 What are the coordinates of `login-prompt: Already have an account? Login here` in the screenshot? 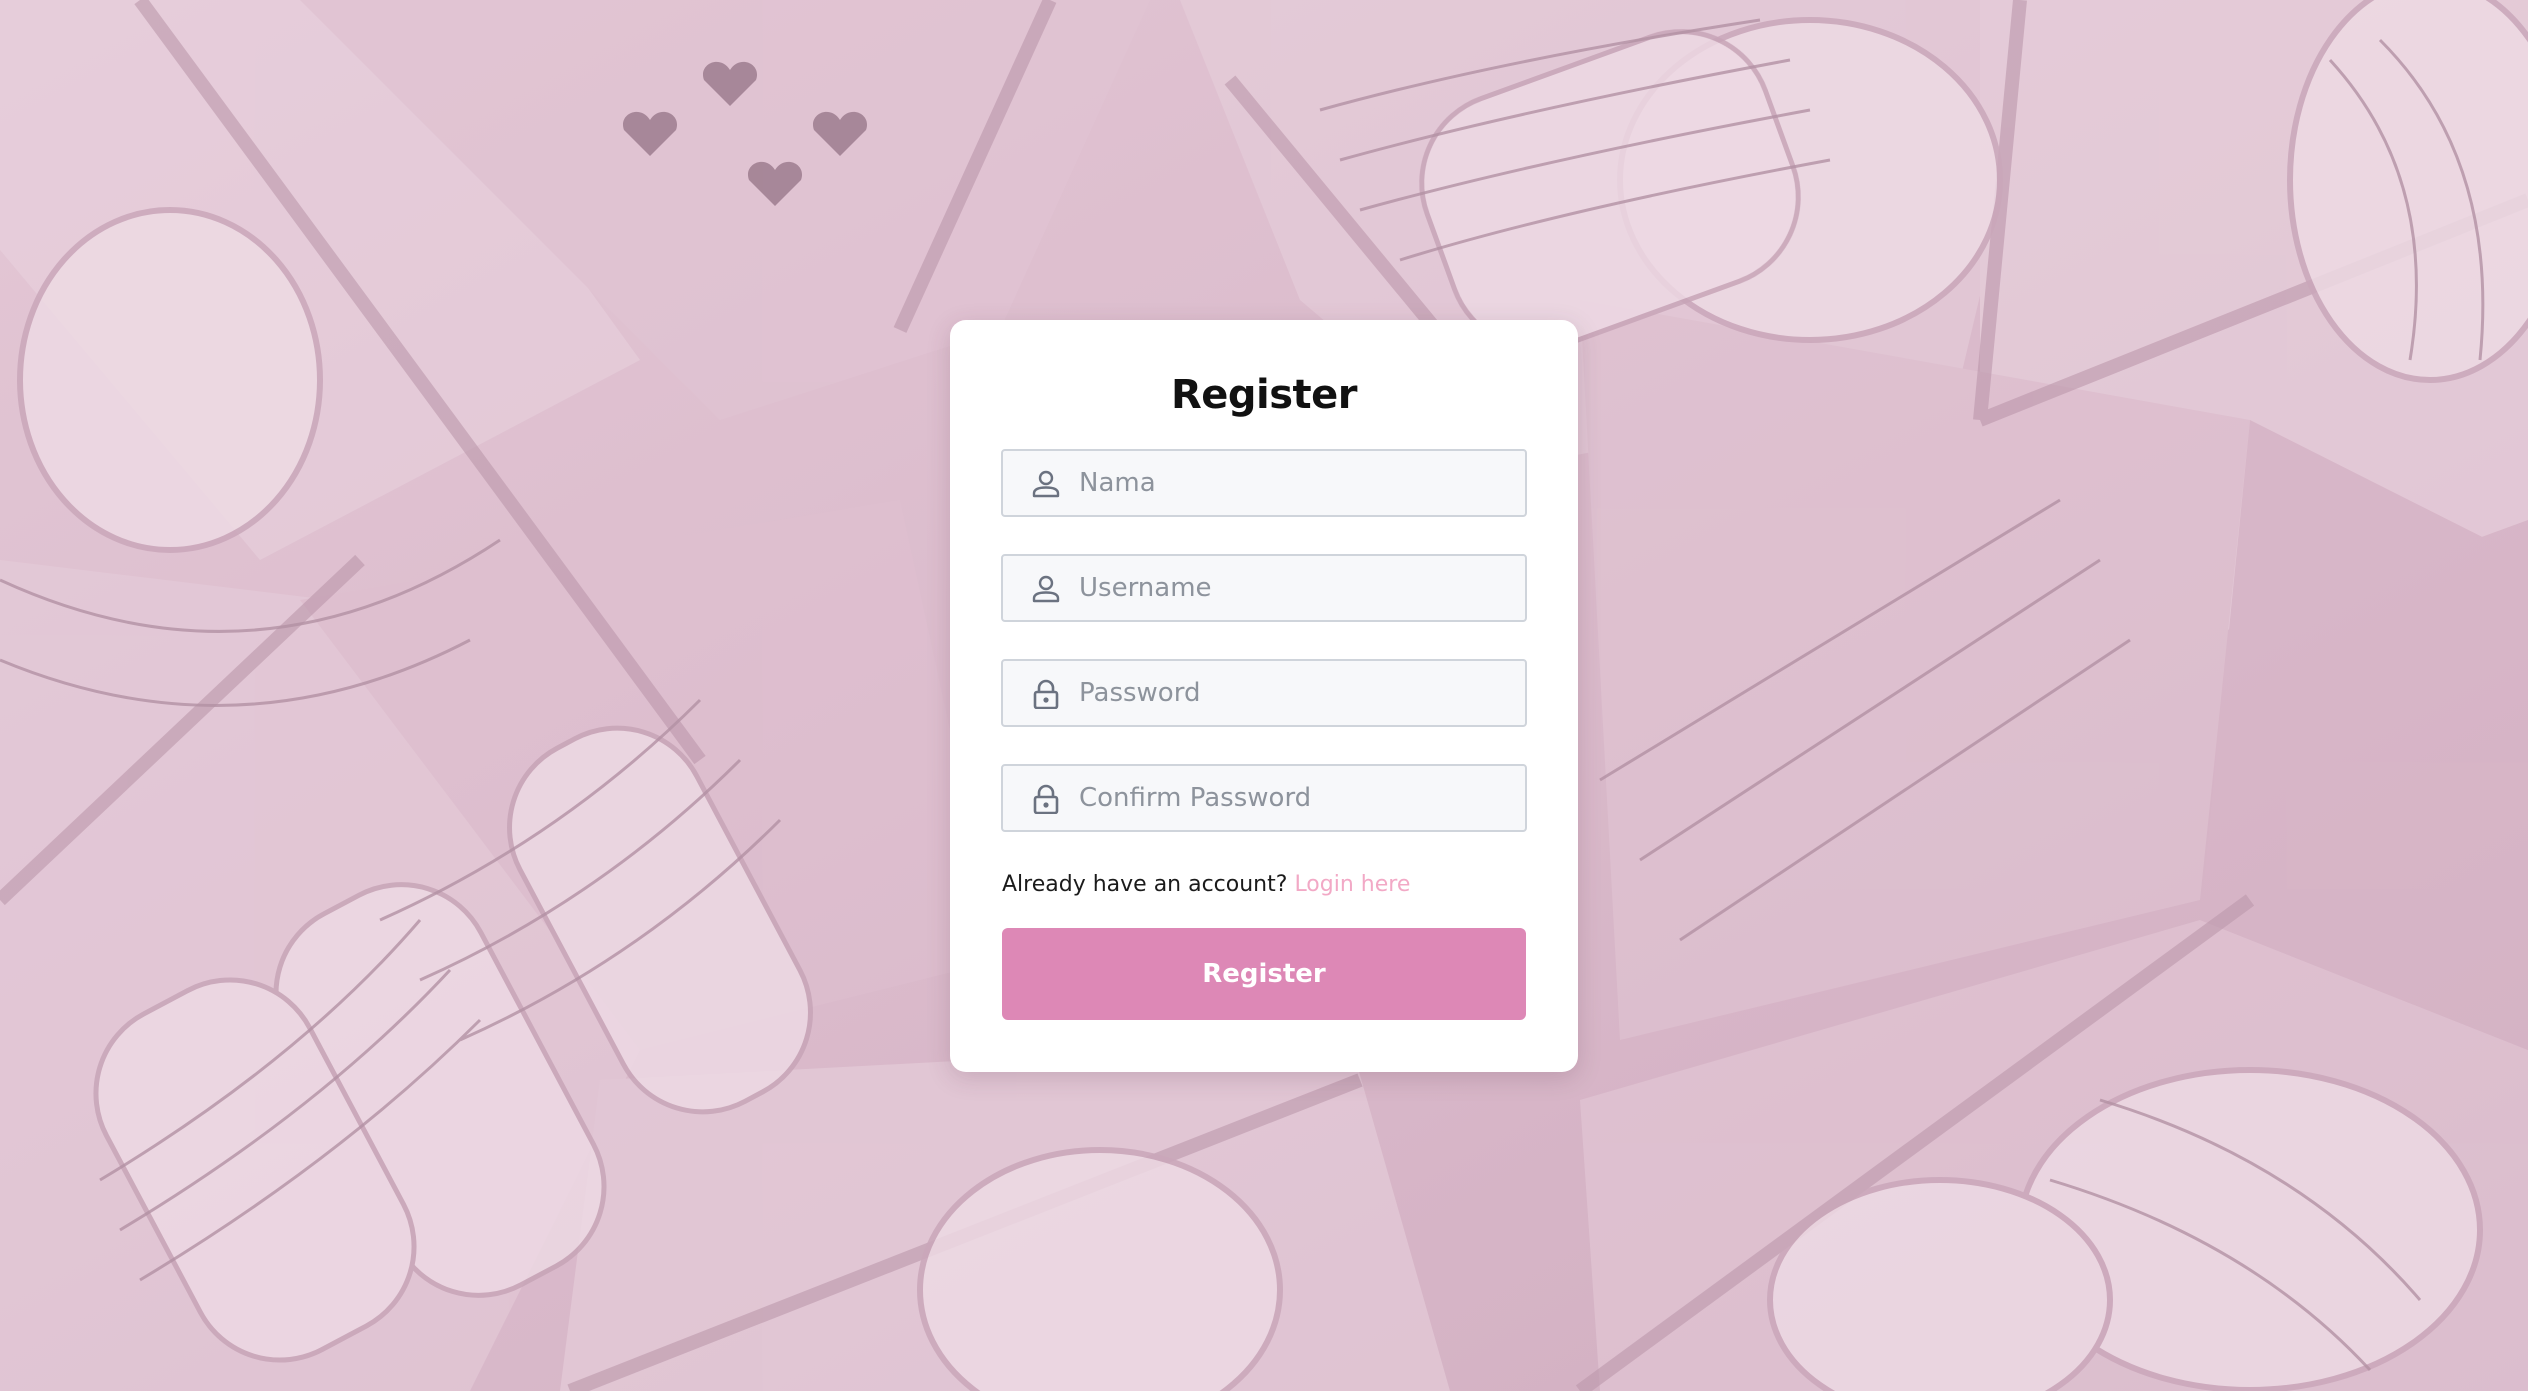 It's located at (1206, 884).